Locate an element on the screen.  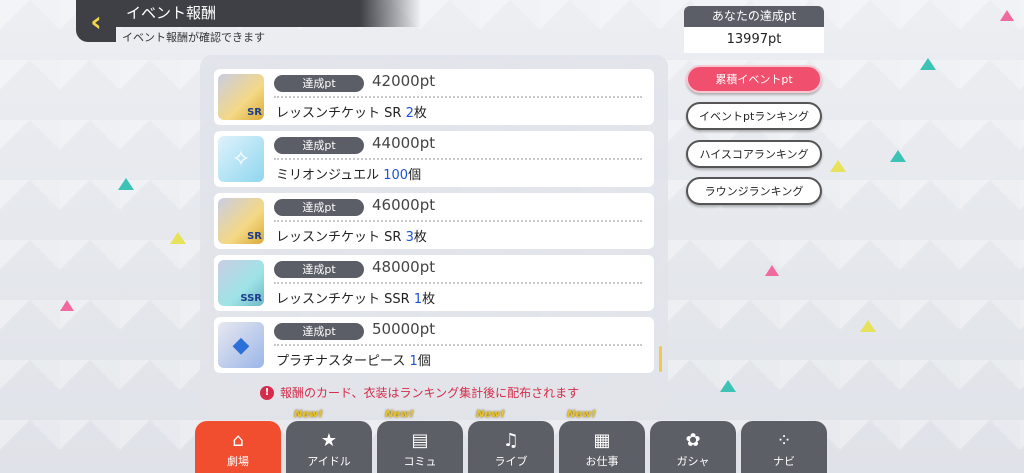
reward-row: SSR 達成pt 48000pt レッスンチケット SSR 1枚 is located at coordinates (434, 283).